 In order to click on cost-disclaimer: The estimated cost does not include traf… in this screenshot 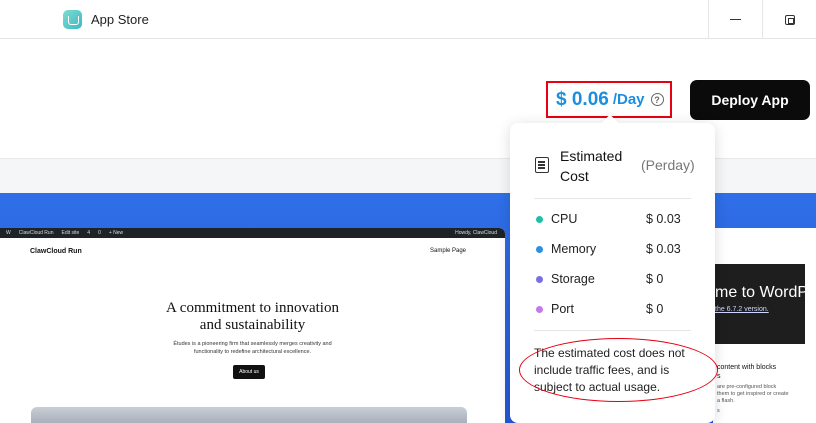, I will do `click(609, 370)`.